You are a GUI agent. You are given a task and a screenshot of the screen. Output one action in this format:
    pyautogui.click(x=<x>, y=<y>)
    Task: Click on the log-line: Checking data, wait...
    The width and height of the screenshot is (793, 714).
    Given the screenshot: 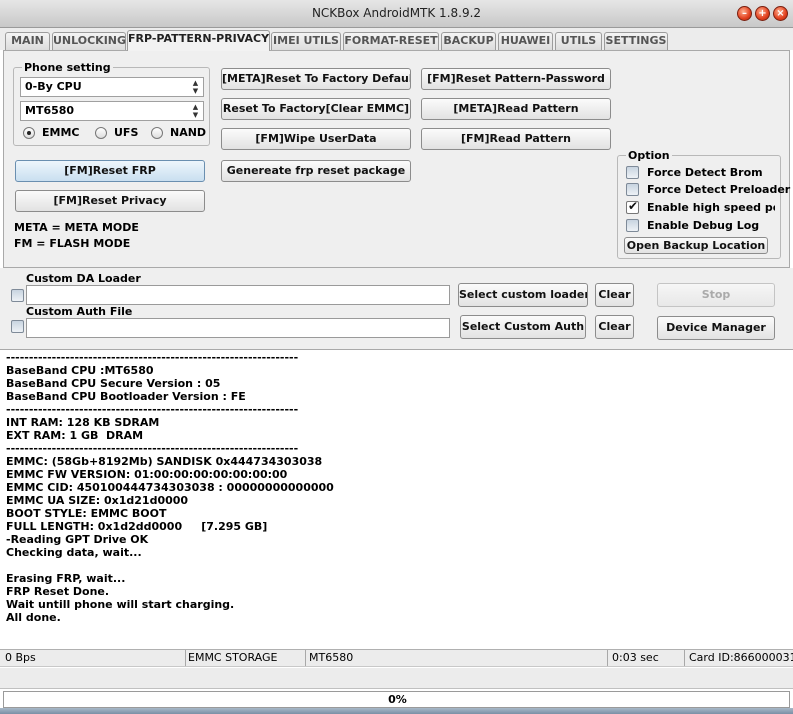 What is the action you would take?
    pyautogui.click(x=74, y=552)
    